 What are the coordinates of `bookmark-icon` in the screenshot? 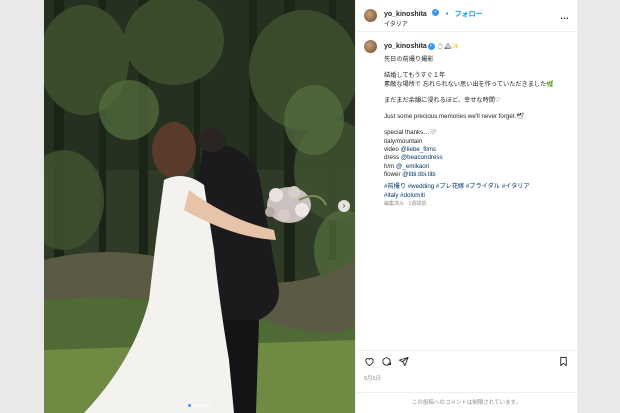 It's located at (563, 361).